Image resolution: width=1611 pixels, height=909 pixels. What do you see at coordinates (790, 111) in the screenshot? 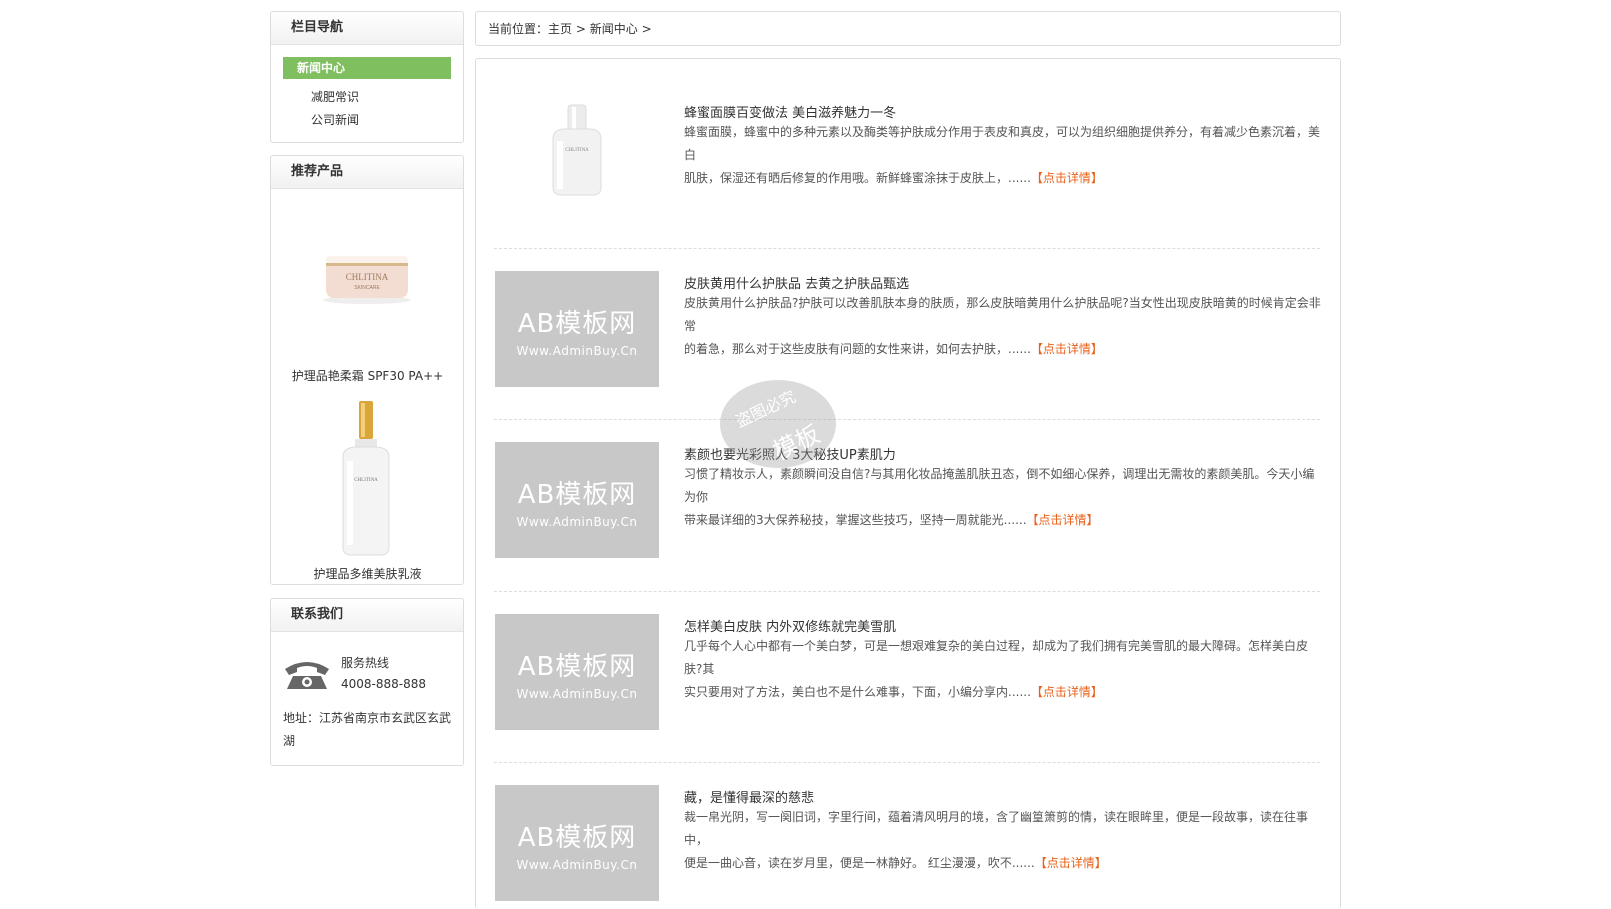
I see `news-title-1: 蜂蜜面膜百变做法 美白滋养魅力一冬` at bounding box center [790, 111].